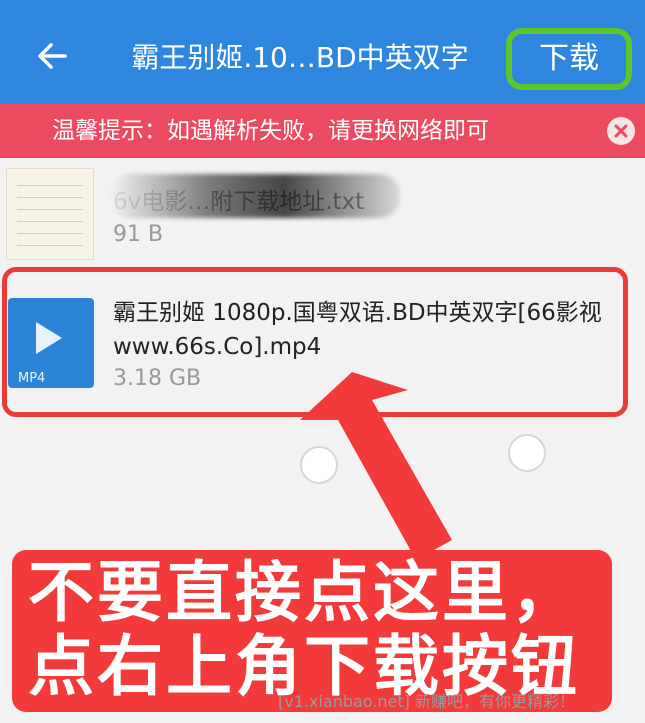  What do you see at coordinates (426, 701) in the screenshot?
I see `watermark: [v1.xianbao.net] 新赚吧，有你更精彩！` at bounding box center [426, 701].